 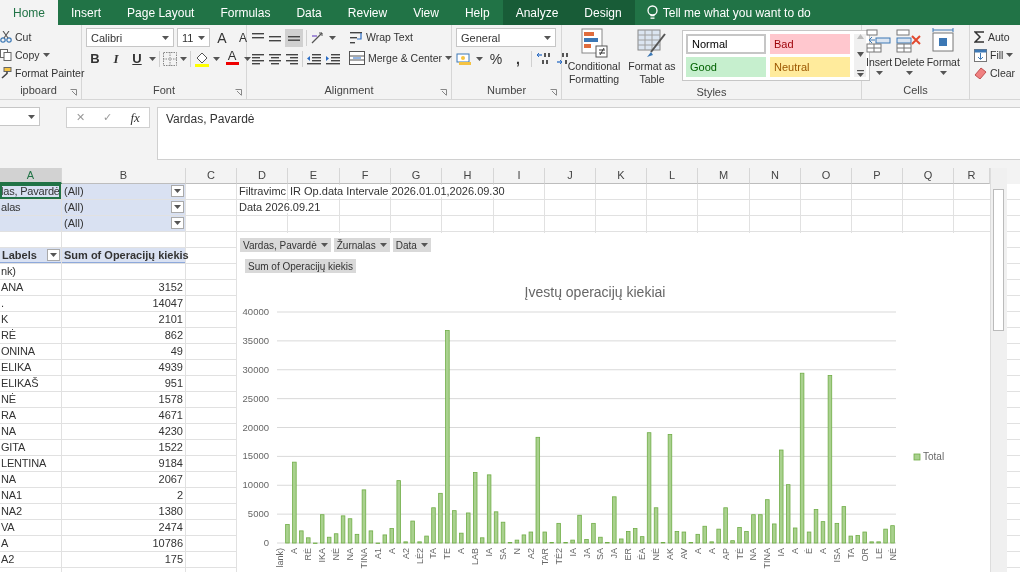 I want to click on column-header: A, so click(x=31, y=176).